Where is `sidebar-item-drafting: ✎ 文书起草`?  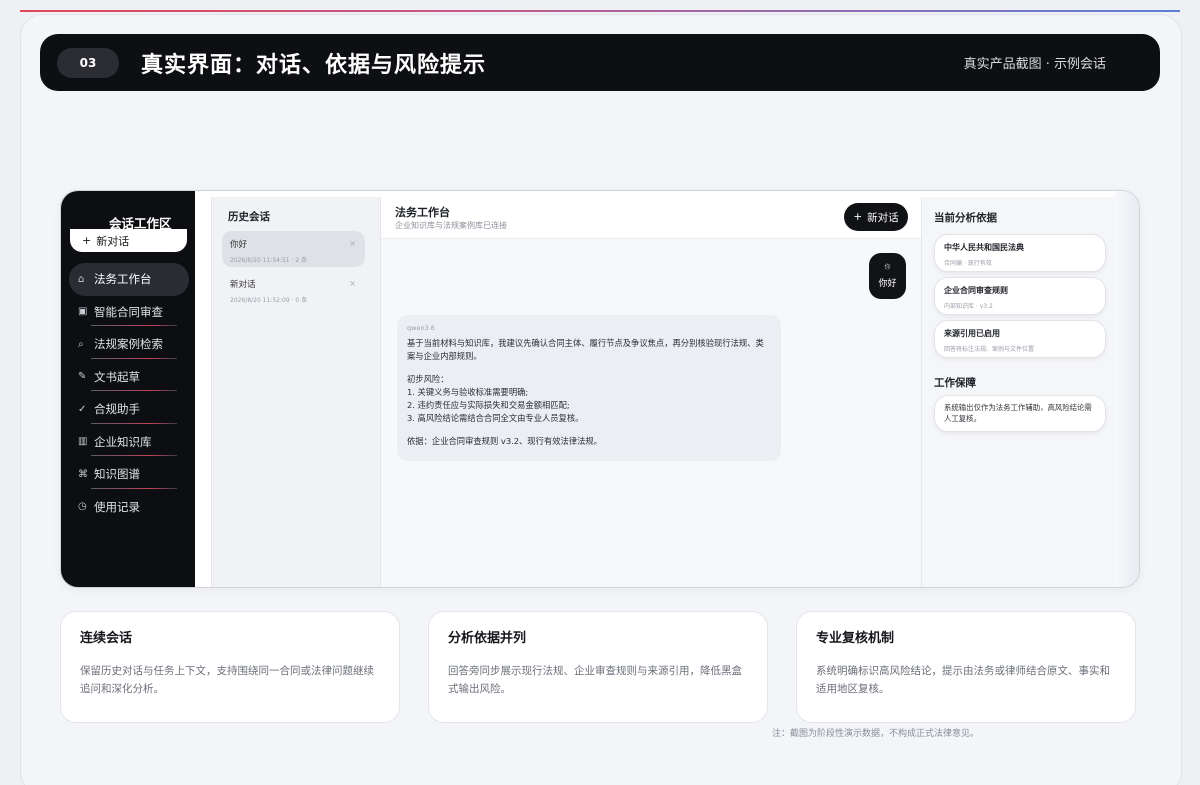
sidebar-item-drafting: ✎ 文书起草 is located at coordinates (129, 377).